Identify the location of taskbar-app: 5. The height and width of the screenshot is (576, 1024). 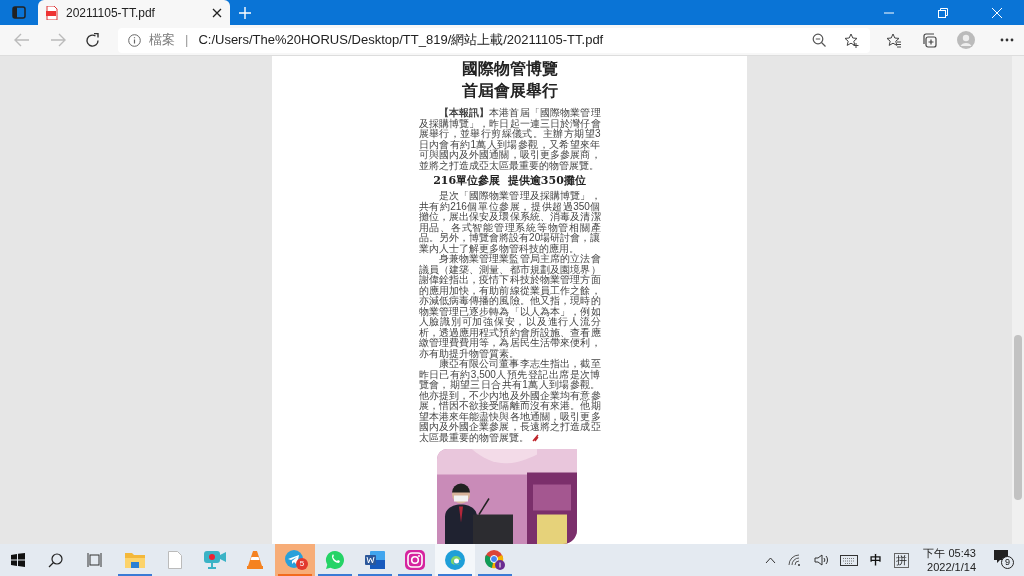
(295, 560).